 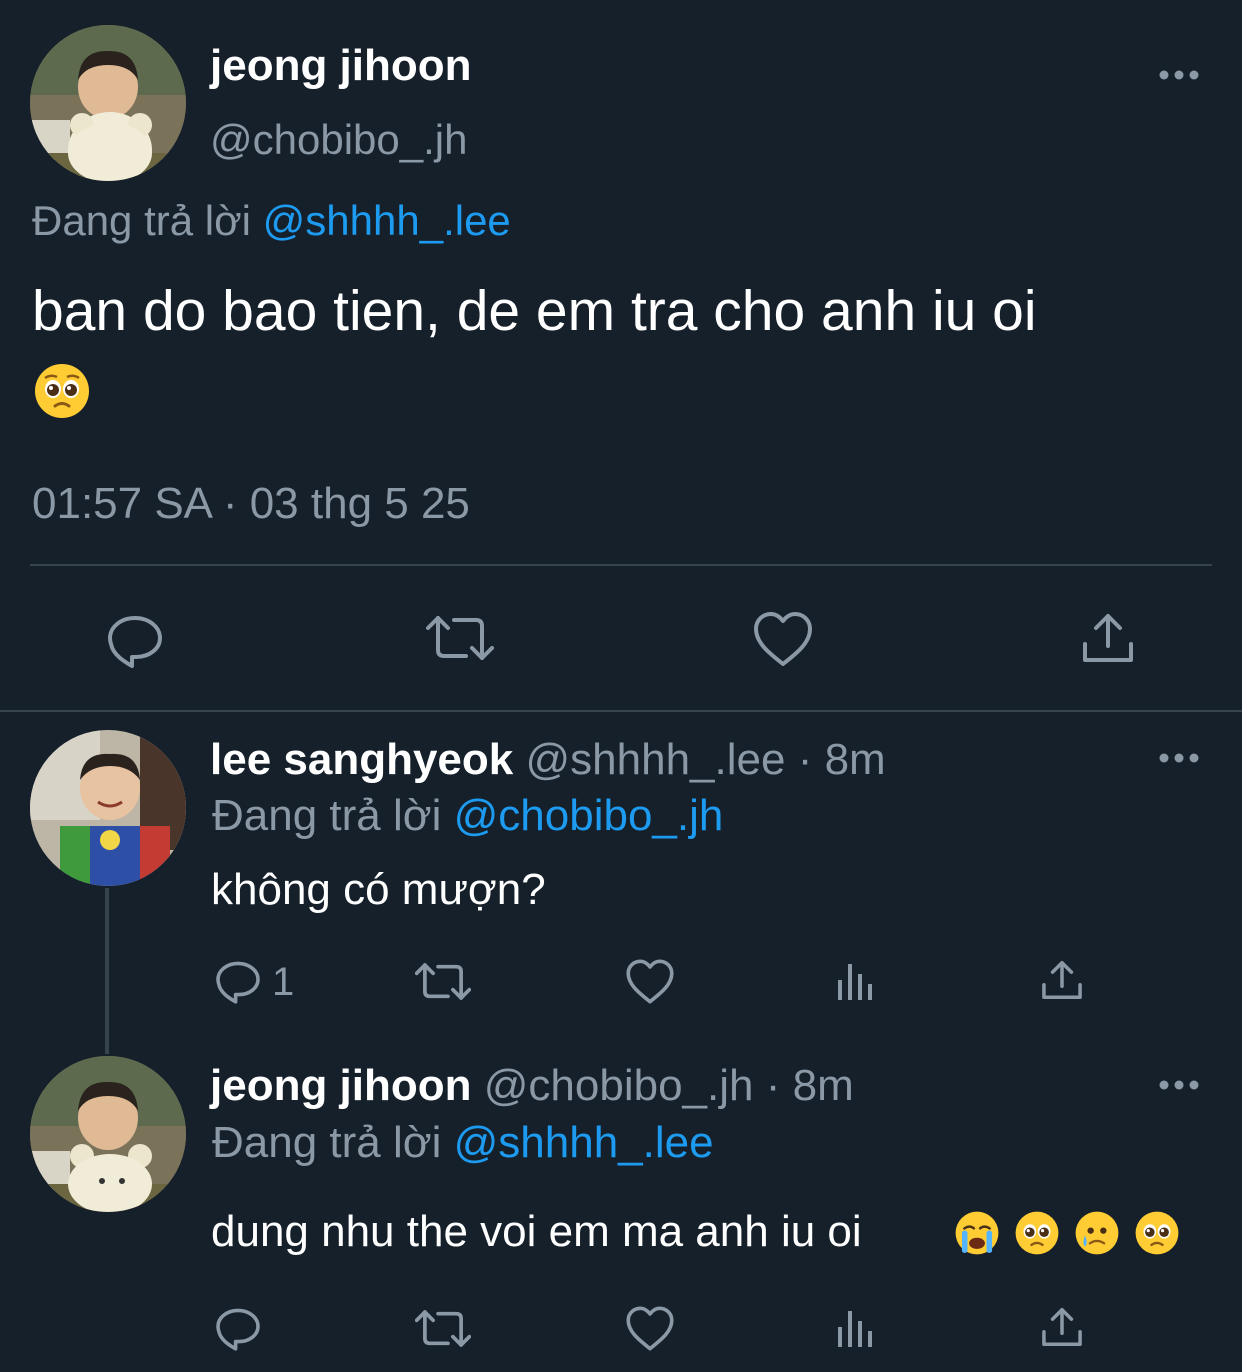 What do you see at coordinates (378, 889) in the screenshot?
I see `tweet-text: không có mượn?` at bounding box center [378, 889].